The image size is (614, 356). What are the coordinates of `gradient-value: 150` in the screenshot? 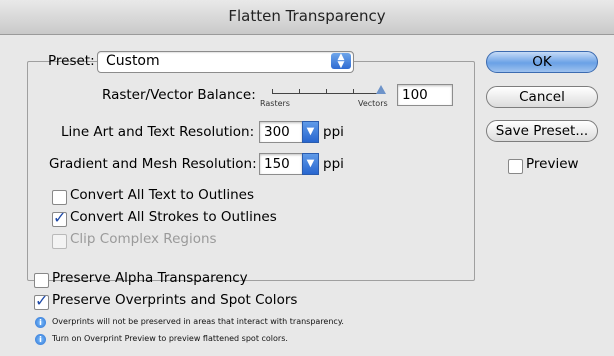 It's located at (277, 164).